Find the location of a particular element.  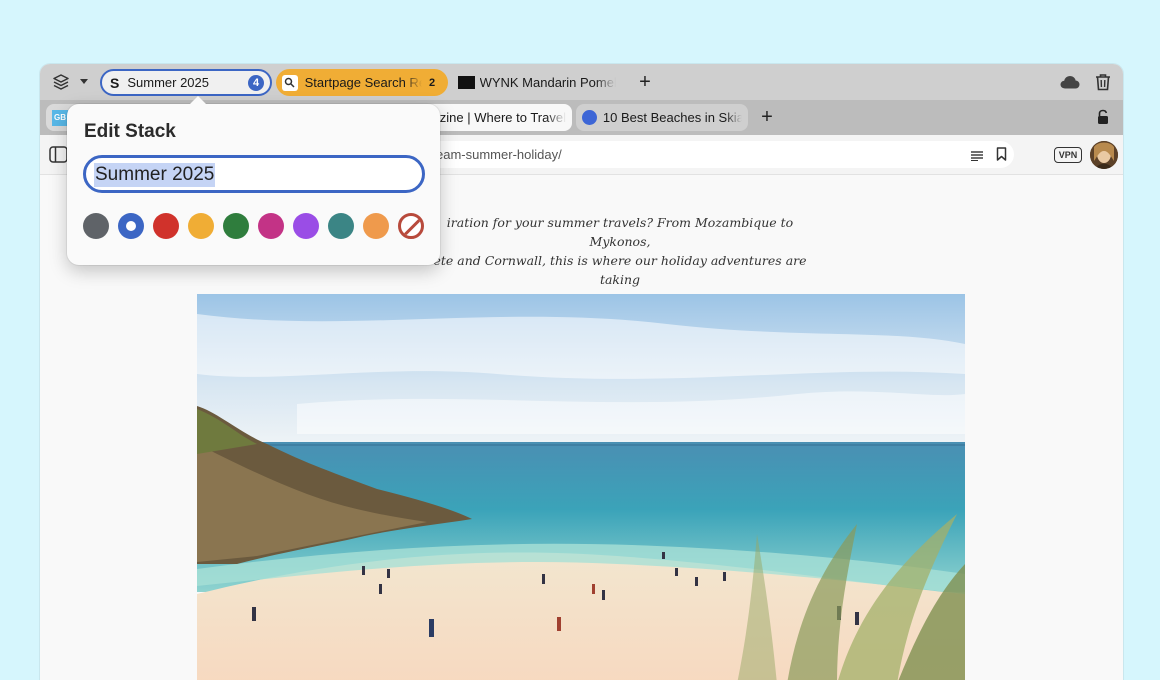

tab-favicon: GB is located at coordinates (60, 117).